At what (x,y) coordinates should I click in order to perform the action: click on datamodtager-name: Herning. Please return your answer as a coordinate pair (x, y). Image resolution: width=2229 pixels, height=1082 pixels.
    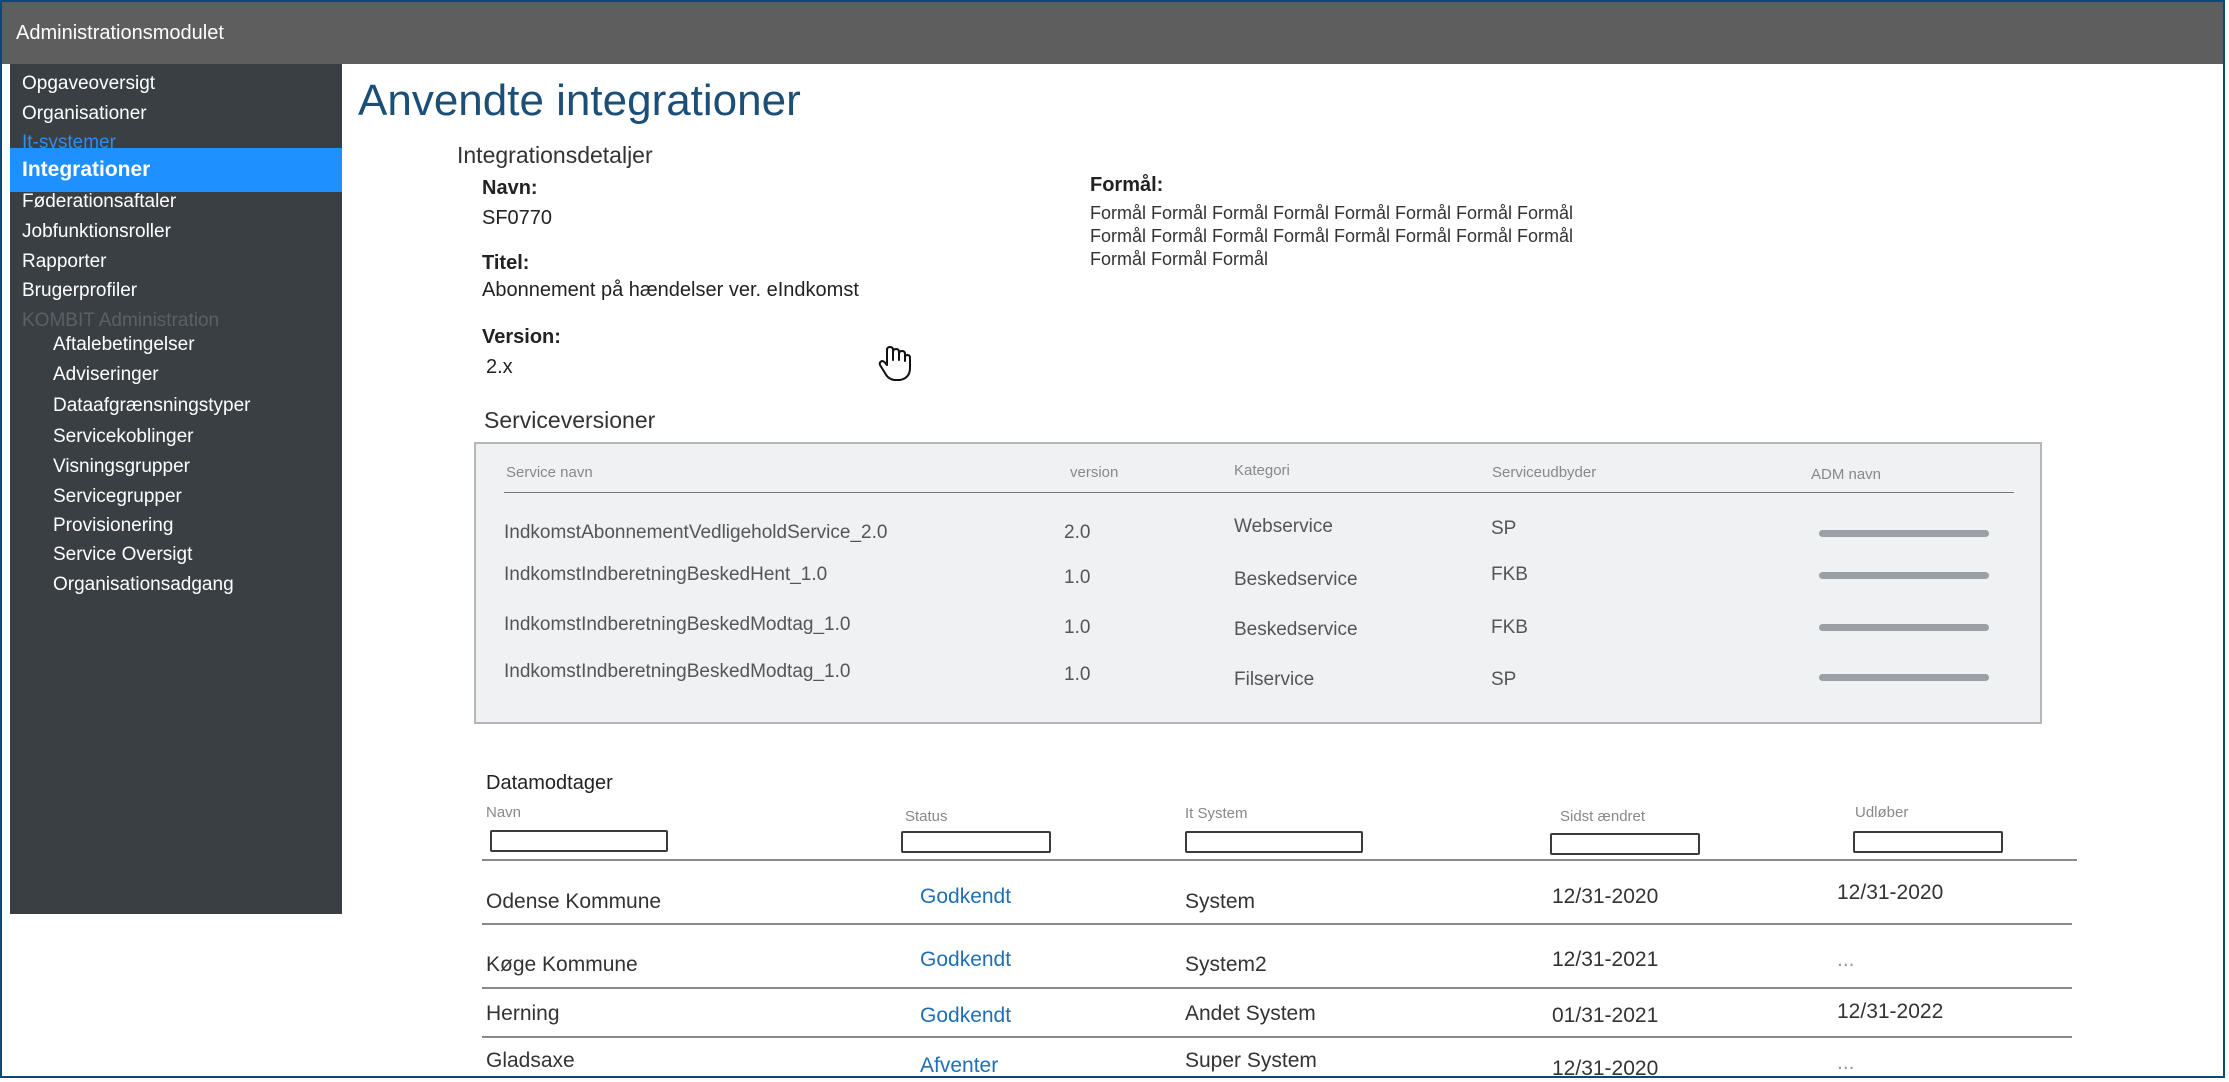
    Looking at the image, I should click on (523, 1013).